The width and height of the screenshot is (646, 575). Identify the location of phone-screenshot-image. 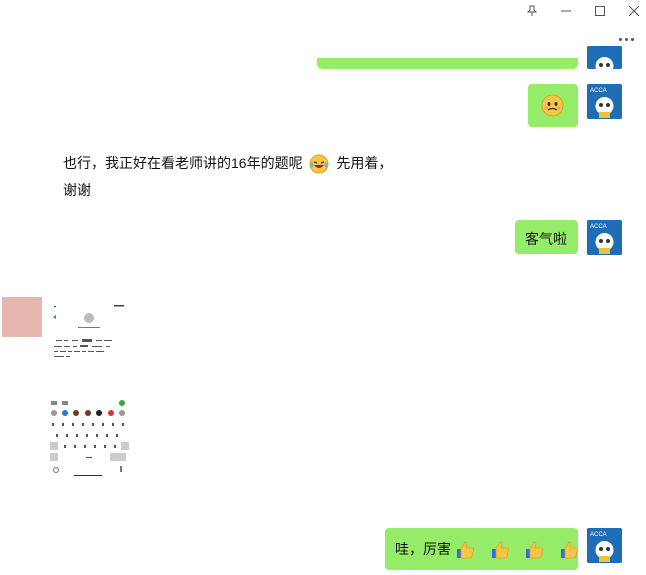
(89, 390).